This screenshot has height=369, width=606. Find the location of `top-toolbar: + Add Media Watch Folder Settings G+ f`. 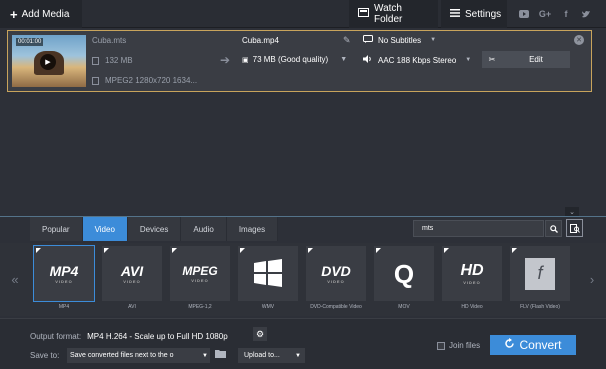

top-toolbar: + Add Media Watch Folder Settings G+ f is located at coordinates (303, 14).